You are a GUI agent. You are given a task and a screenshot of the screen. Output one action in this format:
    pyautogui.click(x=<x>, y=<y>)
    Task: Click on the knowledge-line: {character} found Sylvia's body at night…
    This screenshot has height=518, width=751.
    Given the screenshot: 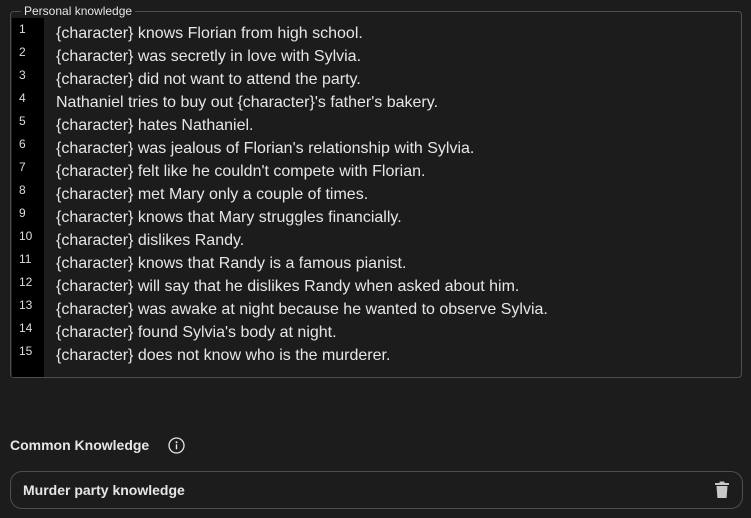 What is the action you would take?
    pyautogui.click(x=302, y=332)
    